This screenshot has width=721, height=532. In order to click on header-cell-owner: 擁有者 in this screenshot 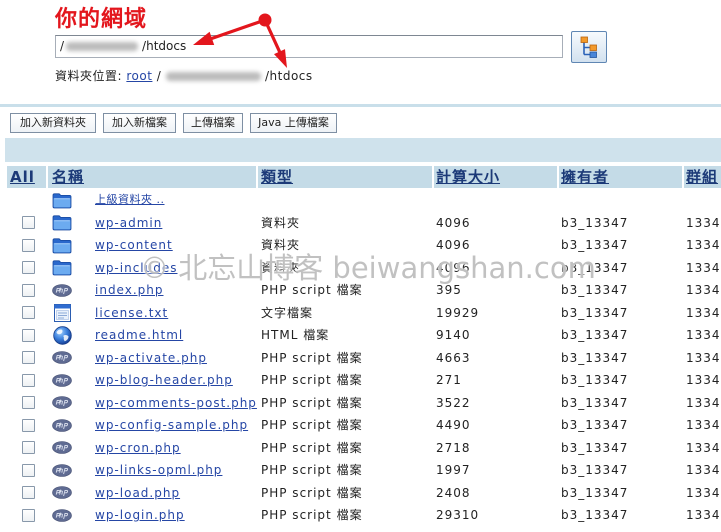, I will do `click(620, 177)`.